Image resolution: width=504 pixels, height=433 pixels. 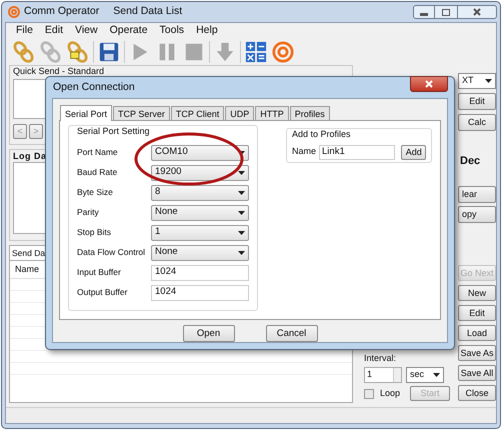 What do you see at coordinates (86, 113) in the screenshot?
I see `dialog-tab: Serial Port` at bounding box center [86, 113].